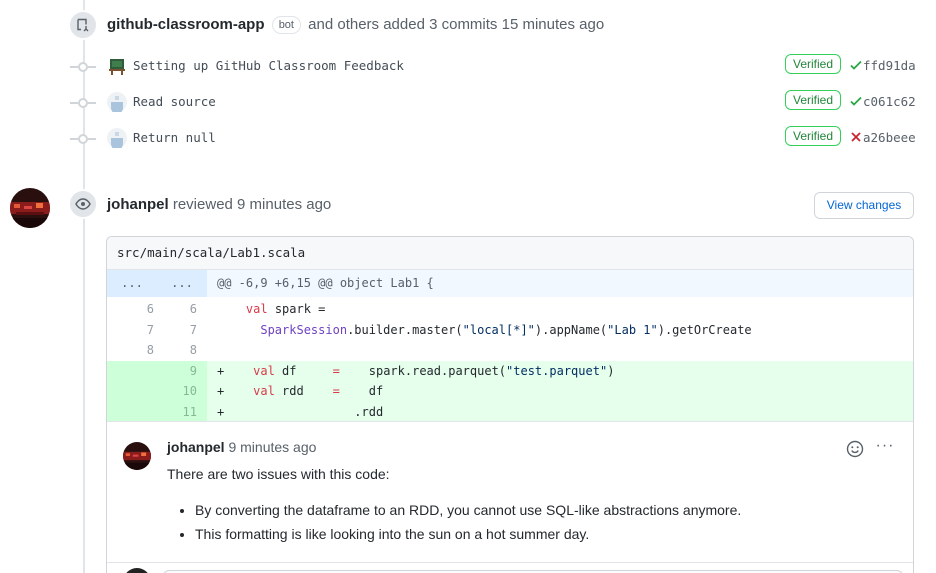 The image size is (936, 573). Describe the element at coordinates (889, 101) in the screenshot. I see `commit-sha-link: c061c62` at that location.